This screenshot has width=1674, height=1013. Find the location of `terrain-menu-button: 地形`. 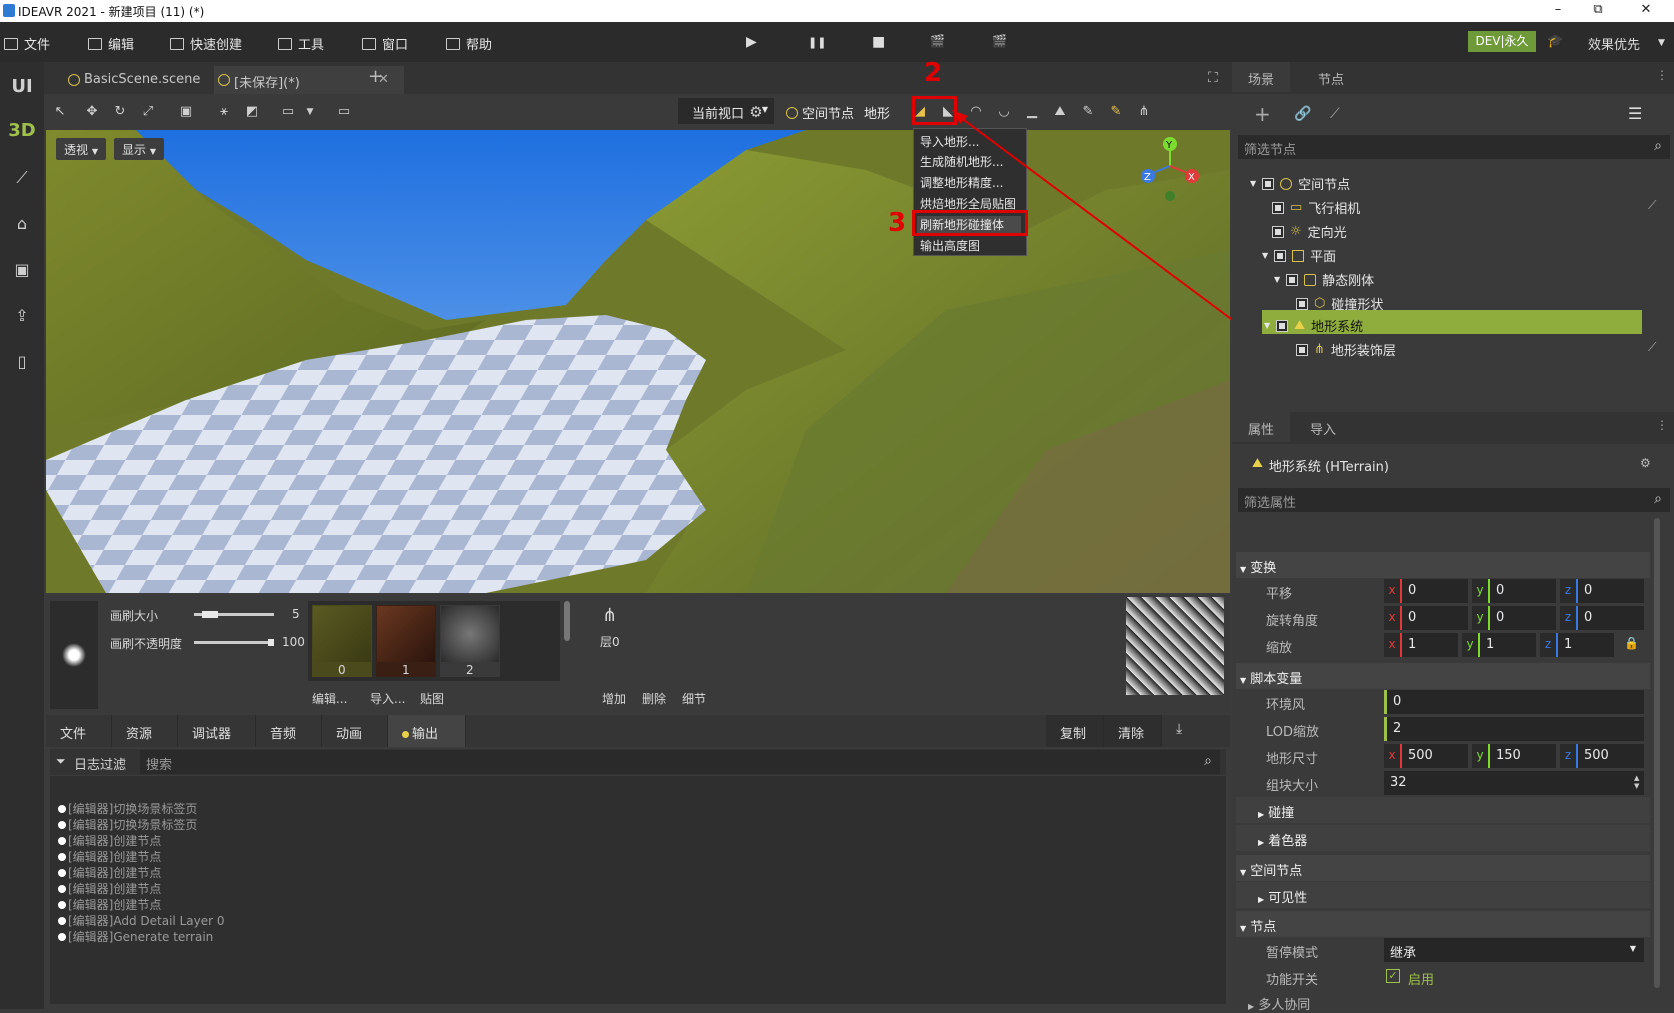

terrain-menu-button: 地形 is located at coordinates (877, 112).